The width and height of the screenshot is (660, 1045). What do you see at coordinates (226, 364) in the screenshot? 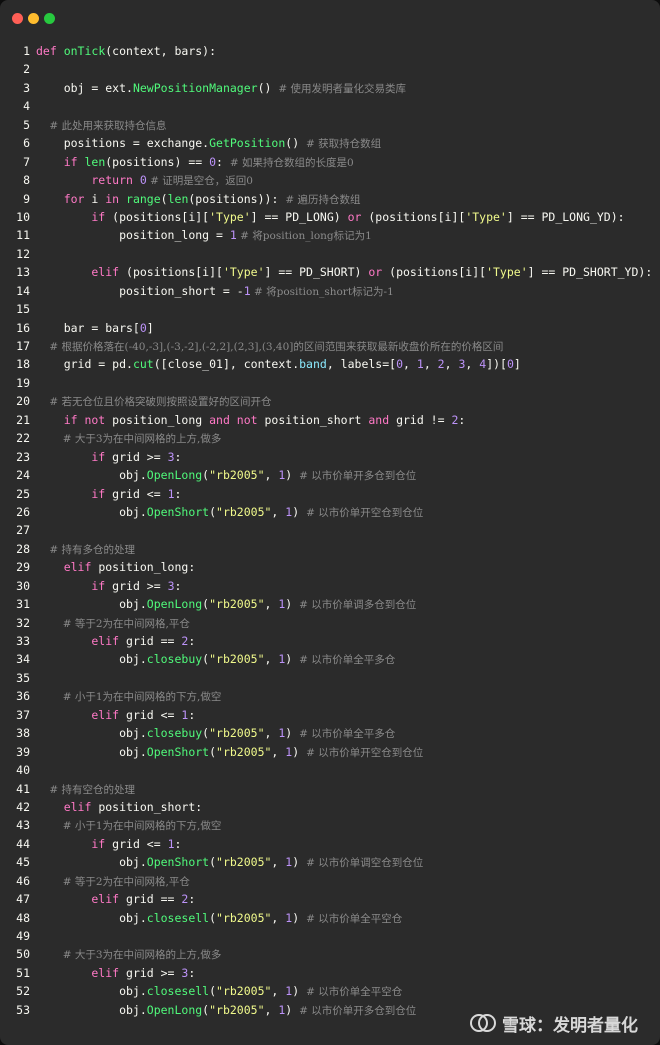
I see `code-token: ([close_01], context.` at bounding box center [226, 364].